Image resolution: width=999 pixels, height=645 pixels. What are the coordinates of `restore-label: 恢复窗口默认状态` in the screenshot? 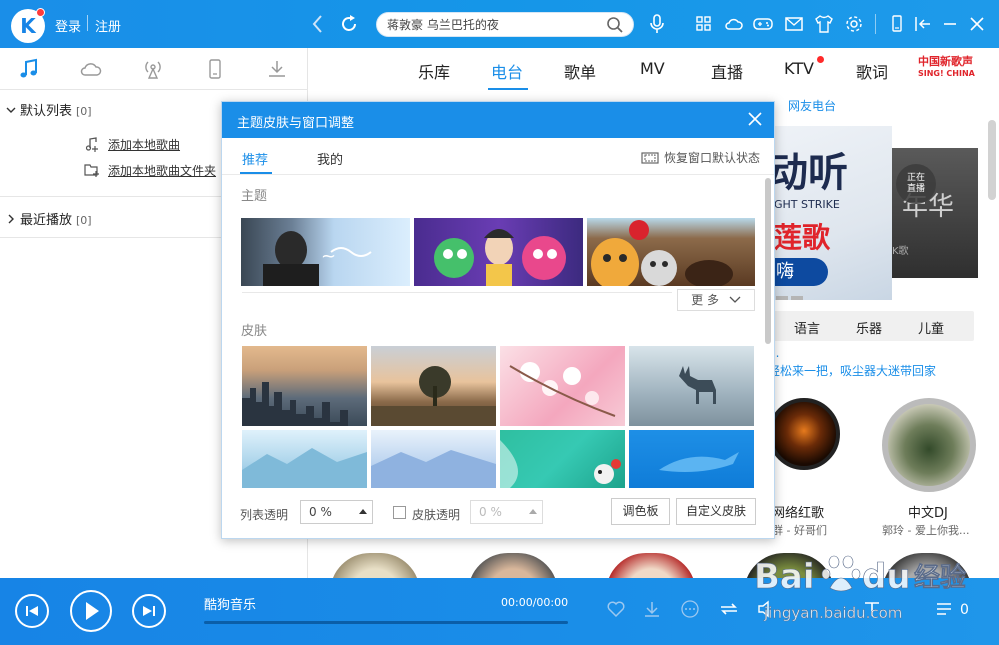 It's located at (711, 158).